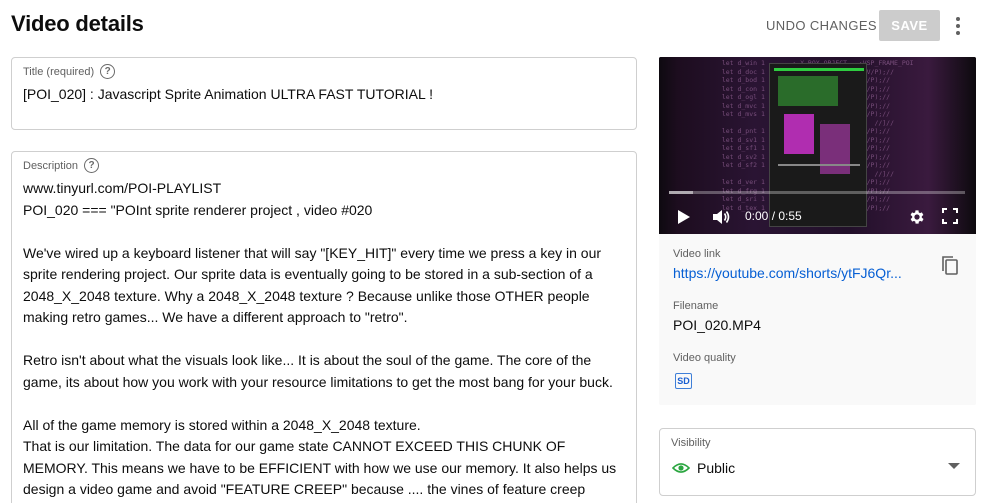 The height and width of the screenshot is (503, 991). I want to click on video-link-label: Video link, so click(697, 254).